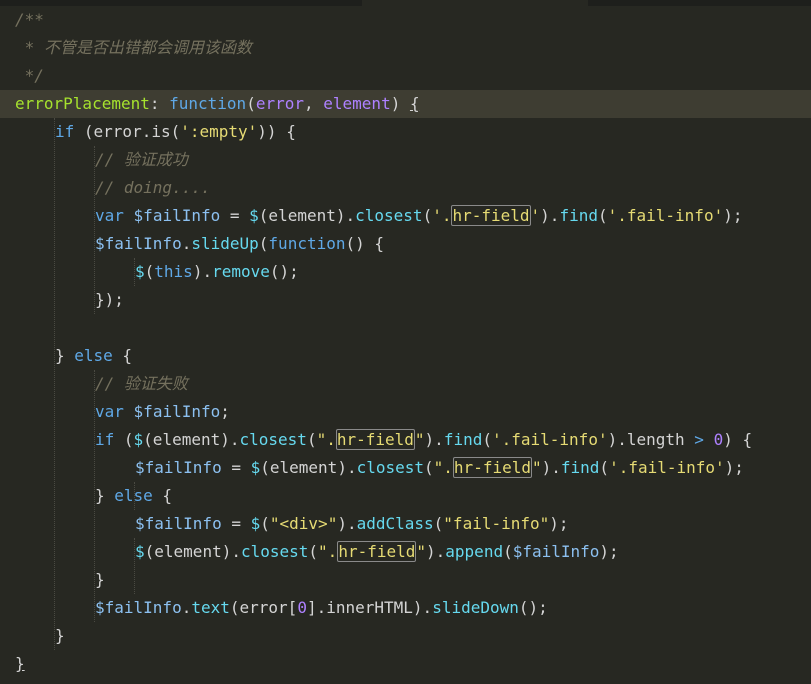 This screenshot has width=811, height=684. I want to click on code-token: text, so click(210, 607).